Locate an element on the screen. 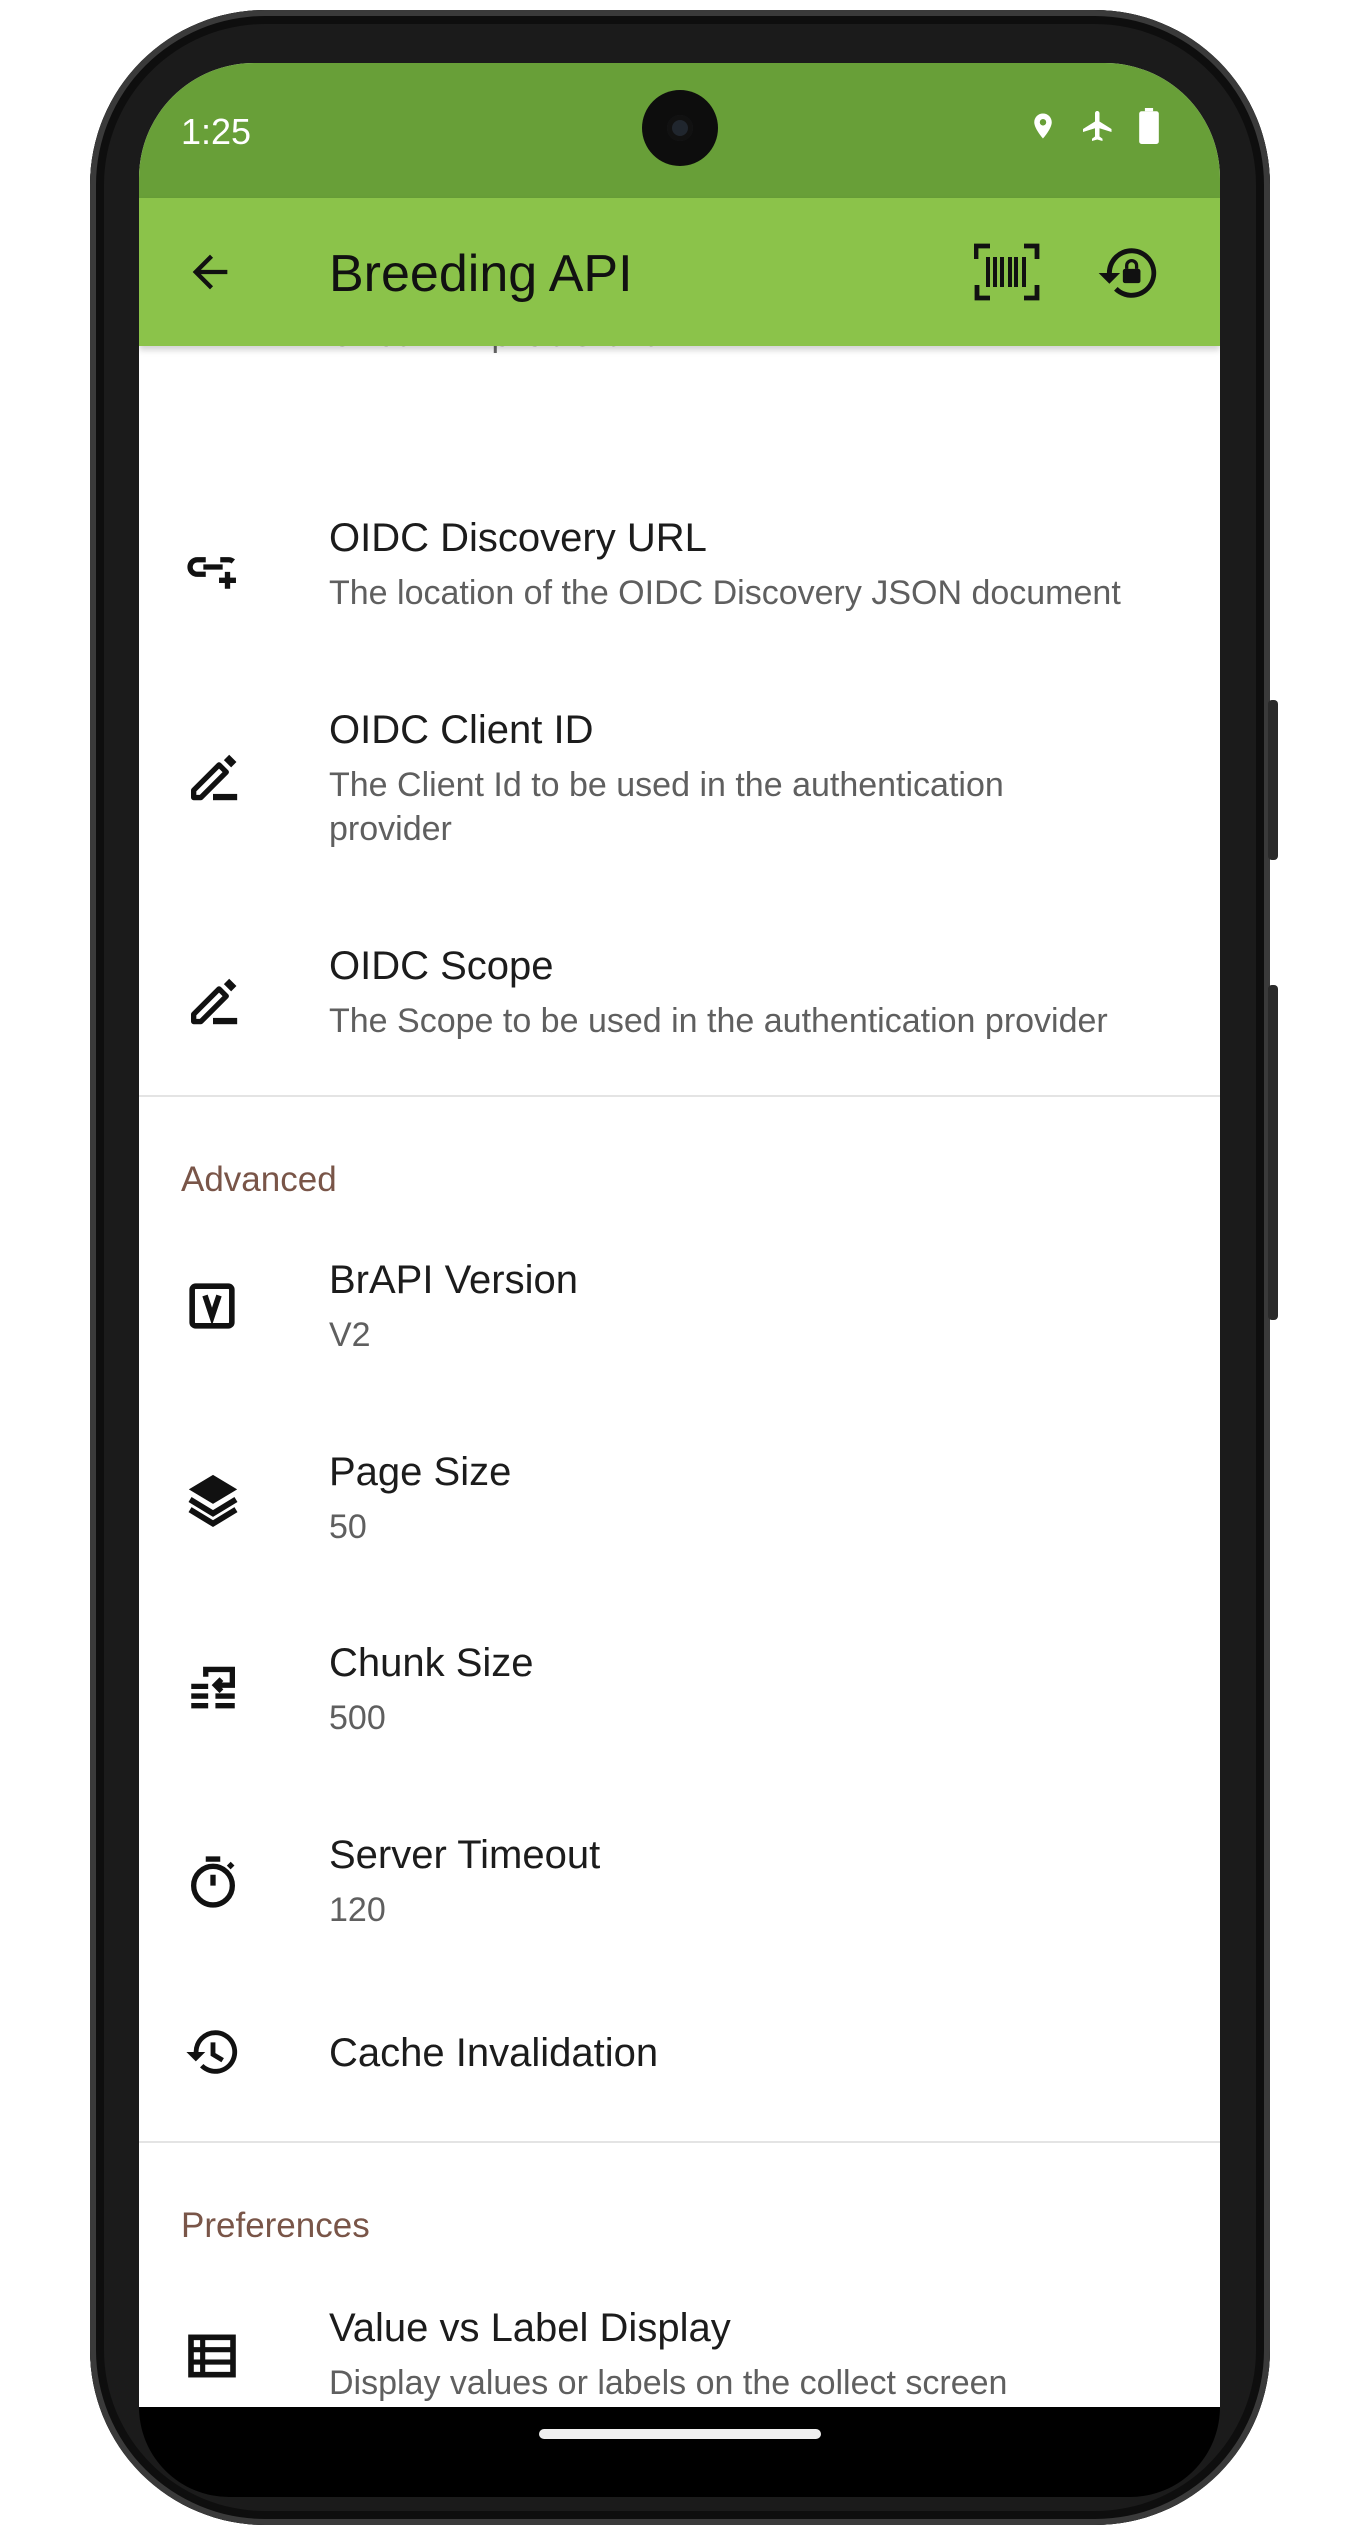 Image resolution: width=1367 pixels, height=2533 pixels. pref-cache-invalidation: Cache Invalidation is located at coordinates (679, 2070).